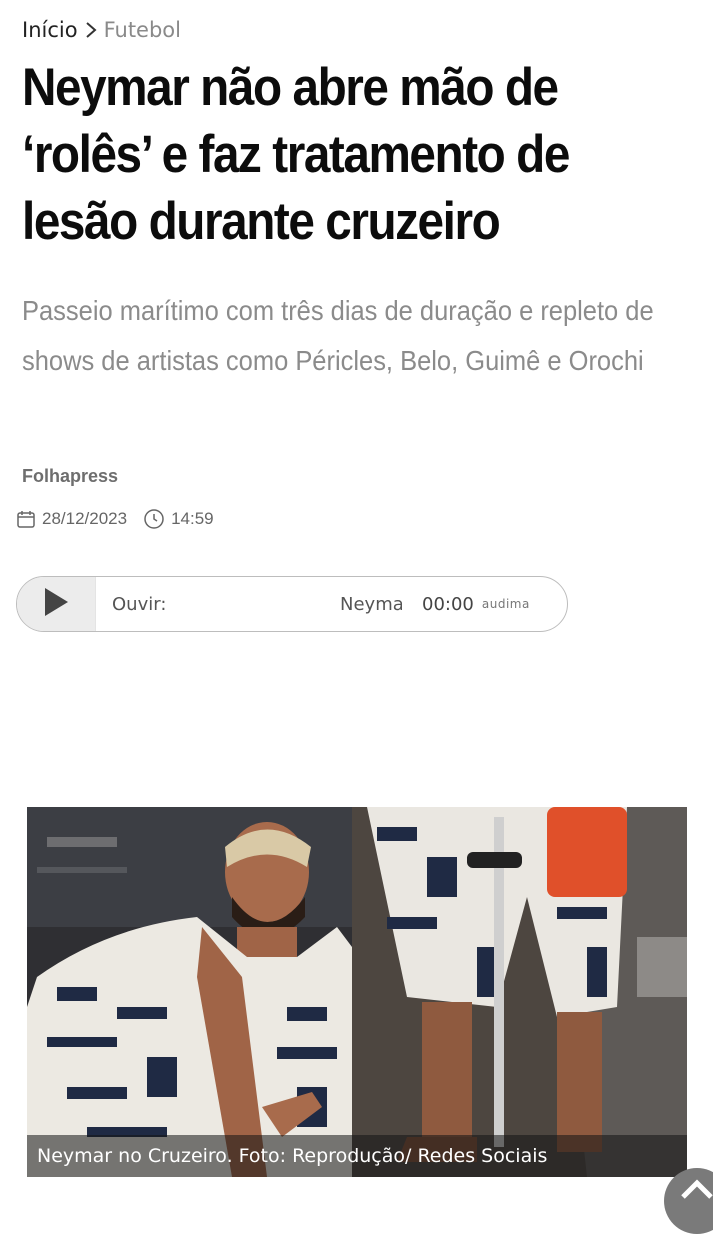  Describe the element at coordinates (50, 30) in the screenshot. I see `breadcrumb-home-link: Início` at that location.